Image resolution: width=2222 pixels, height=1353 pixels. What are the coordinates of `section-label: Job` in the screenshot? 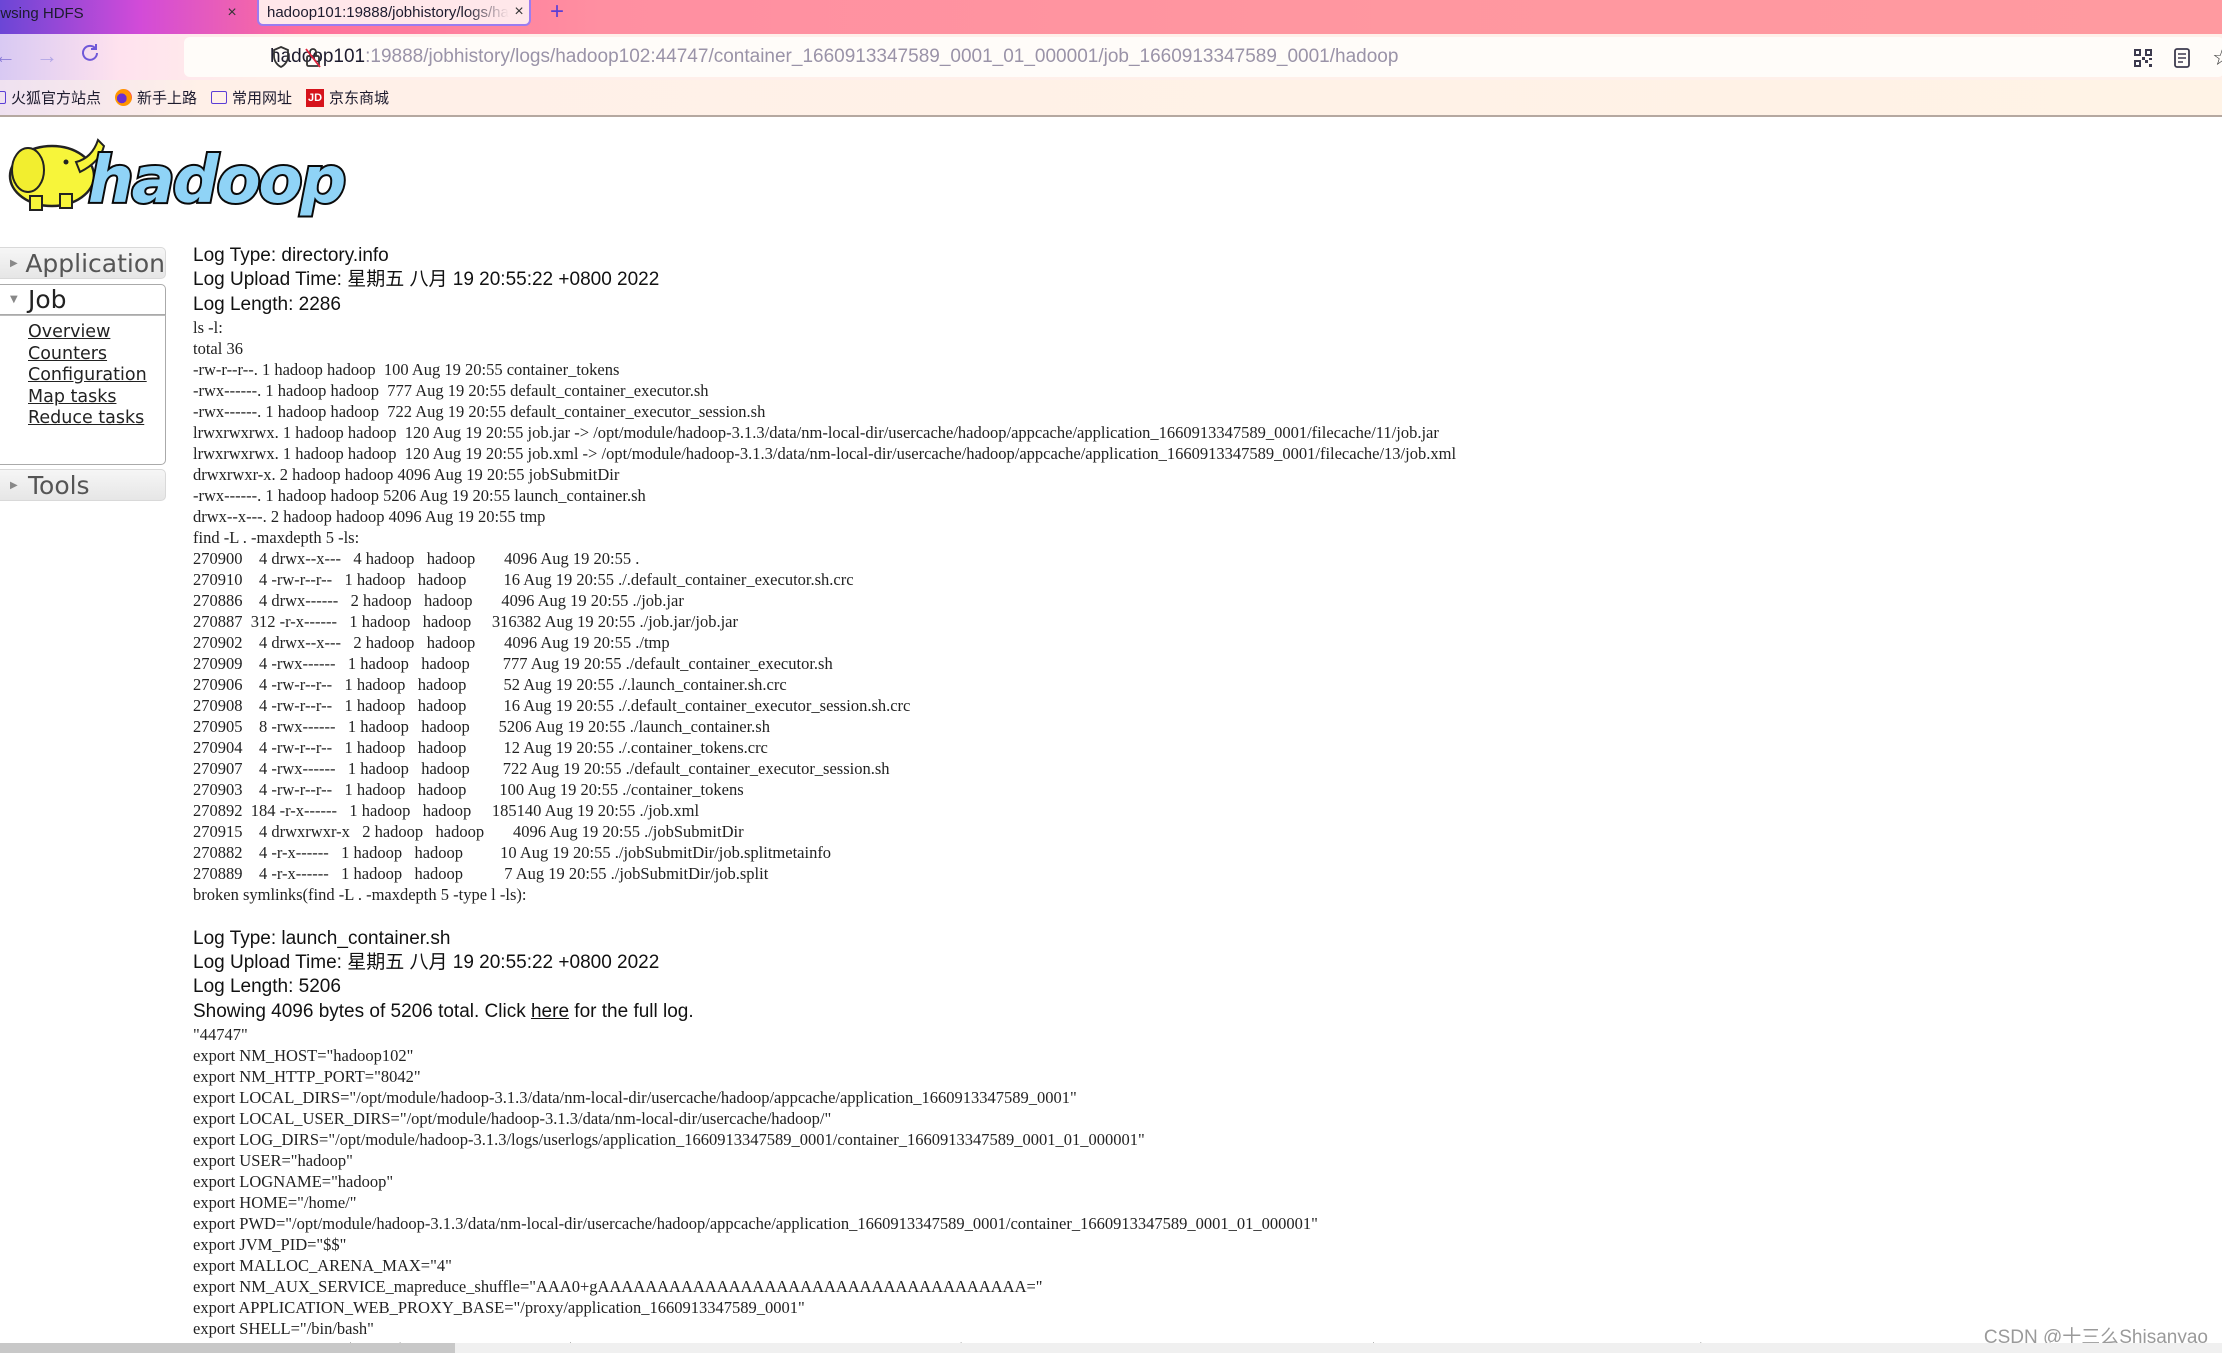 It's located at (47, 299).